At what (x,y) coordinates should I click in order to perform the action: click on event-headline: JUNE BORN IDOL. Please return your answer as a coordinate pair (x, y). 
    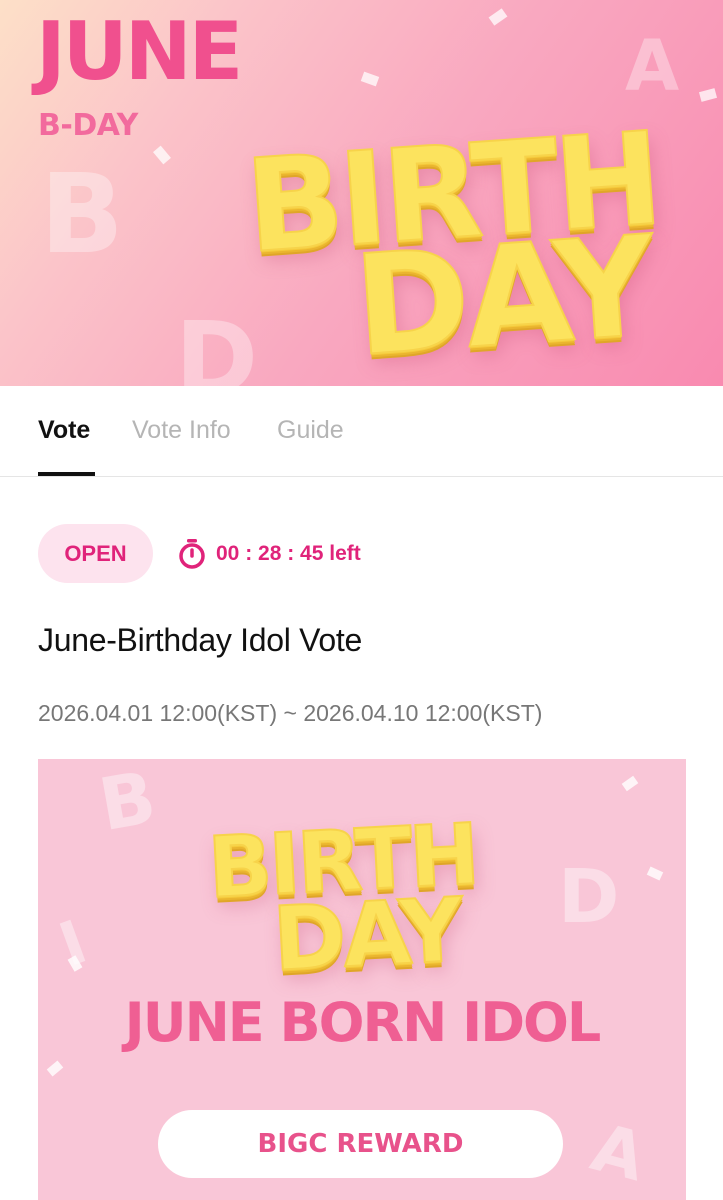
    Looking at the image, I should click on (363, 1022).